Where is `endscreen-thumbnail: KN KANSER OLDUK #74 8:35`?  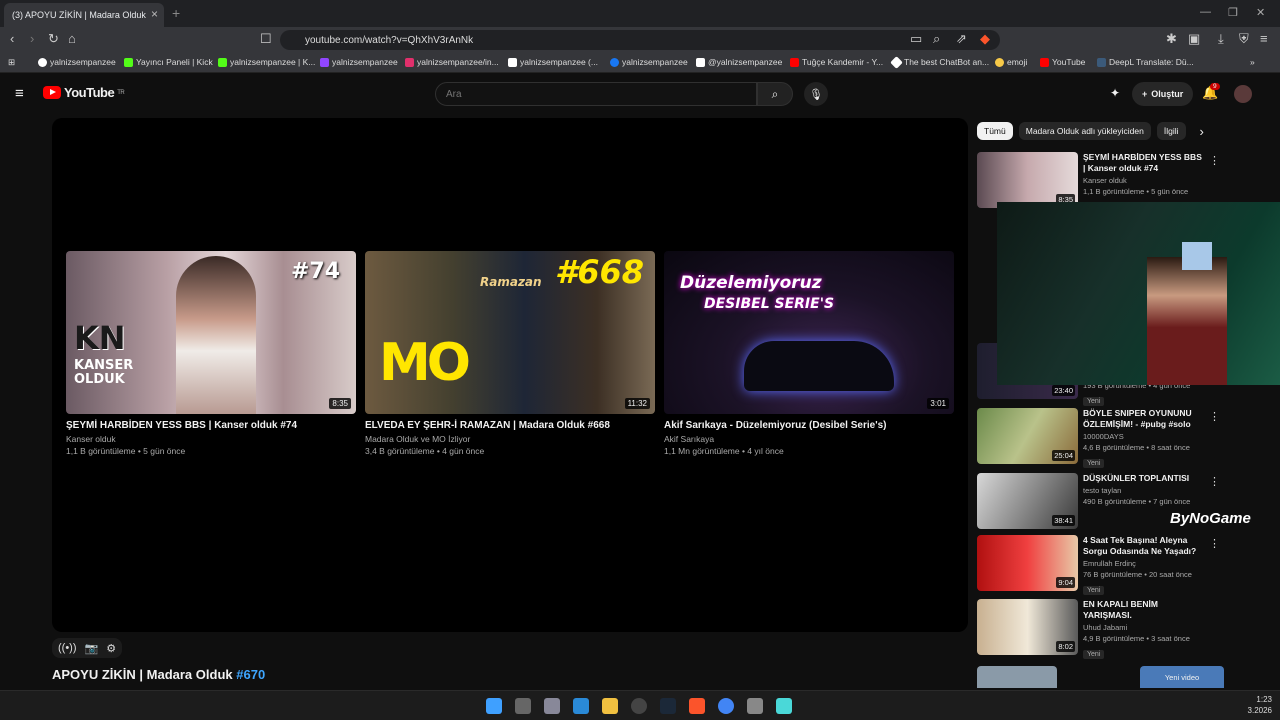
endscreen-thumbnail: KN KANSER OLDUK #74 8:35 is located at coordinates (211, 332).